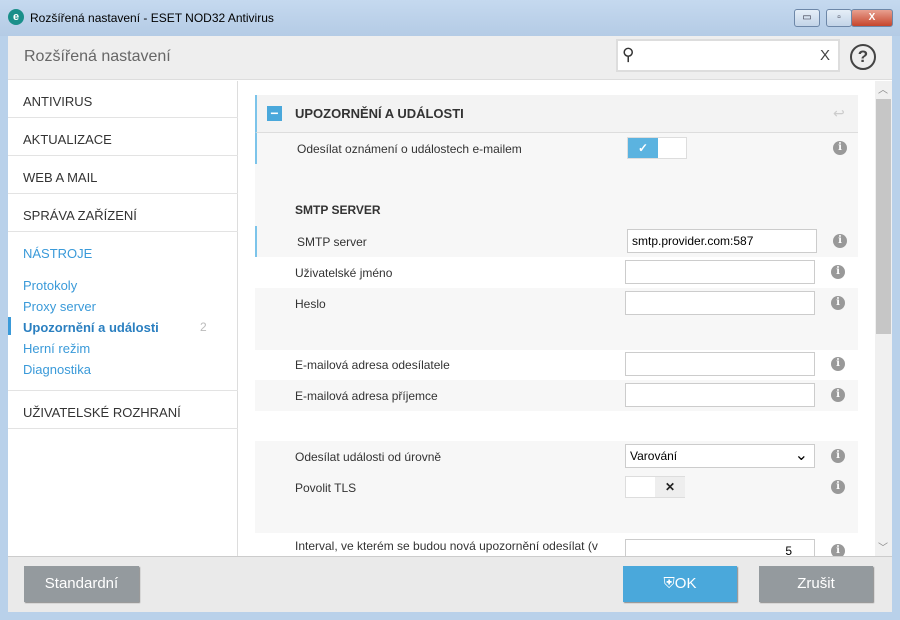  Describe the element at coordinates (720, 547) in the screenshot. I see `interval-stepper: 5` at that location.